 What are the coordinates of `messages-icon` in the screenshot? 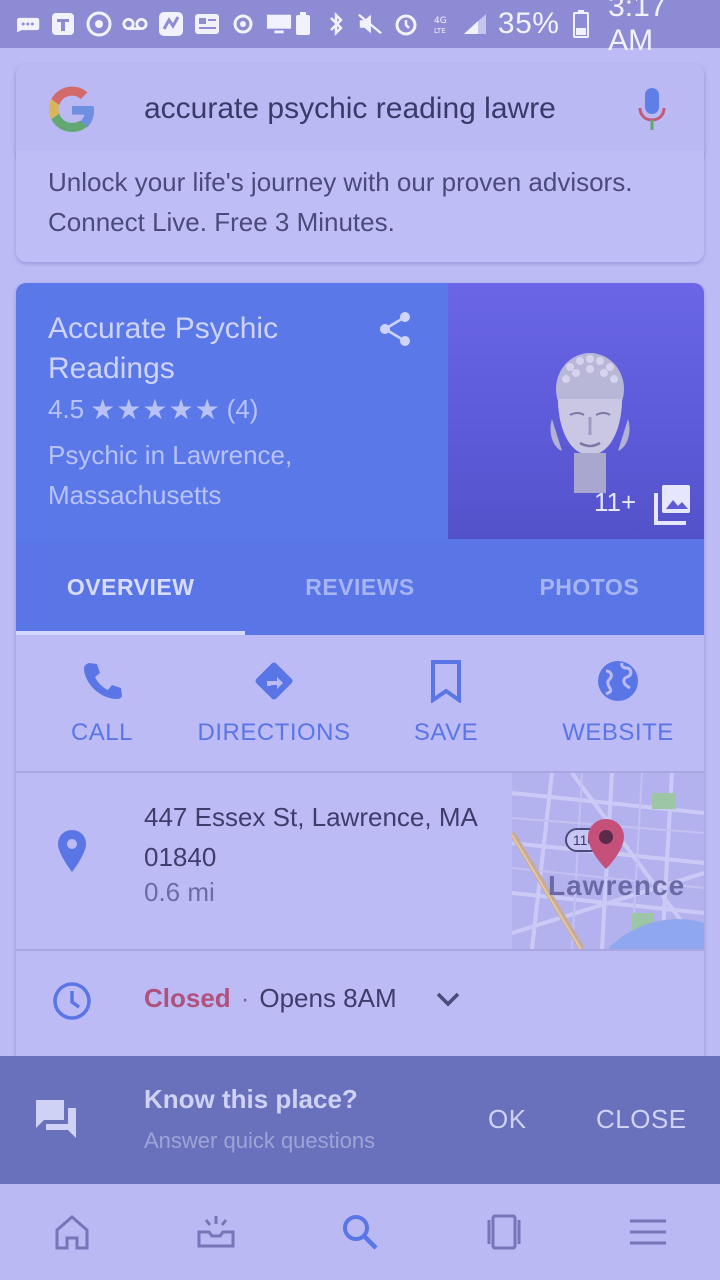 It's located at (27, 24).